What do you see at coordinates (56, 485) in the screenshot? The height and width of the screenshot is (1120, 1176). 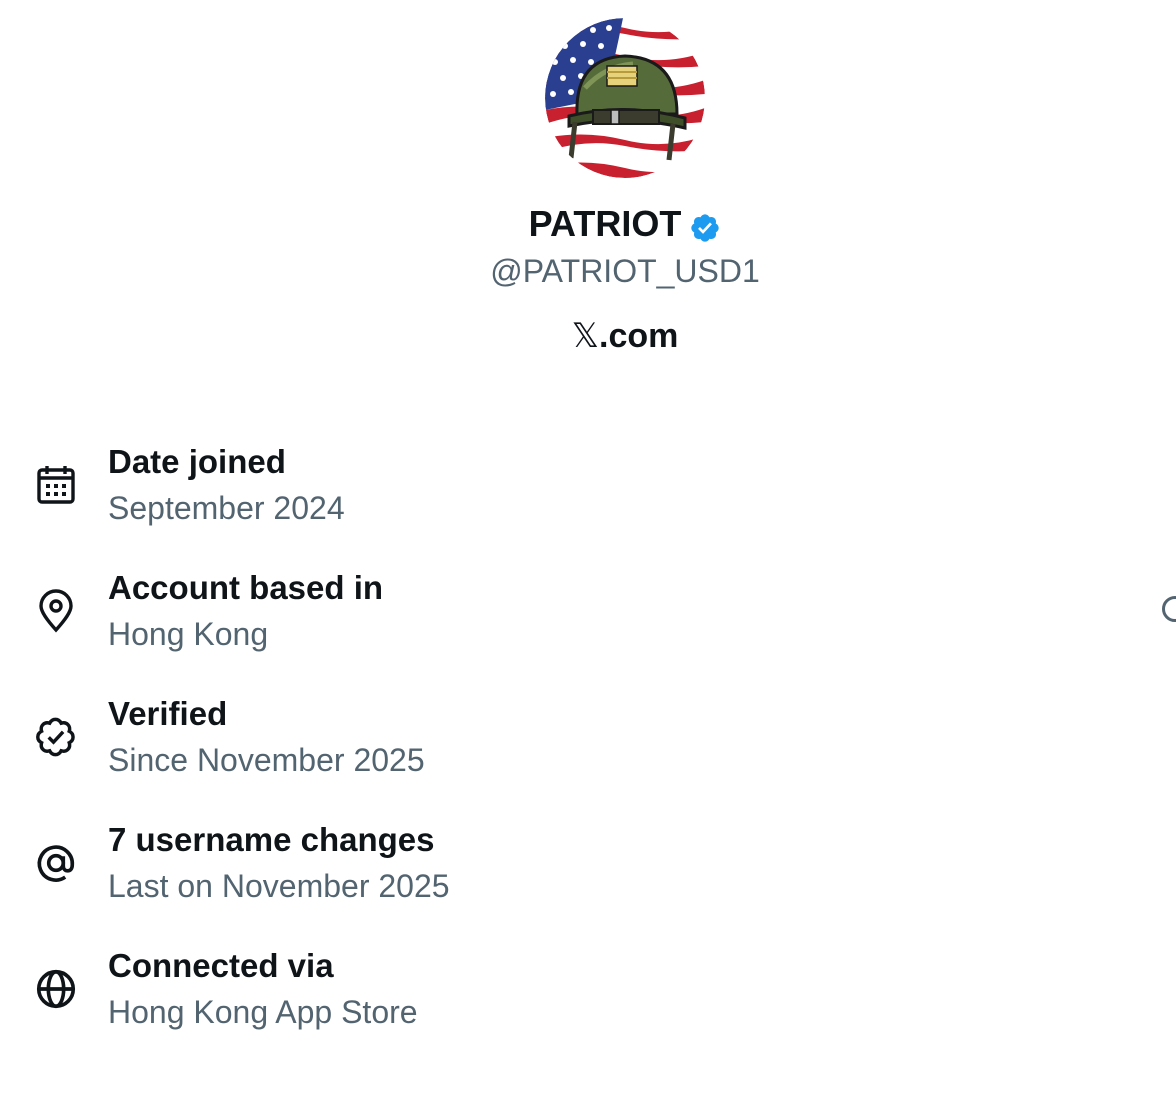 I see `calendar-icon` at bounding box center [56, 485].